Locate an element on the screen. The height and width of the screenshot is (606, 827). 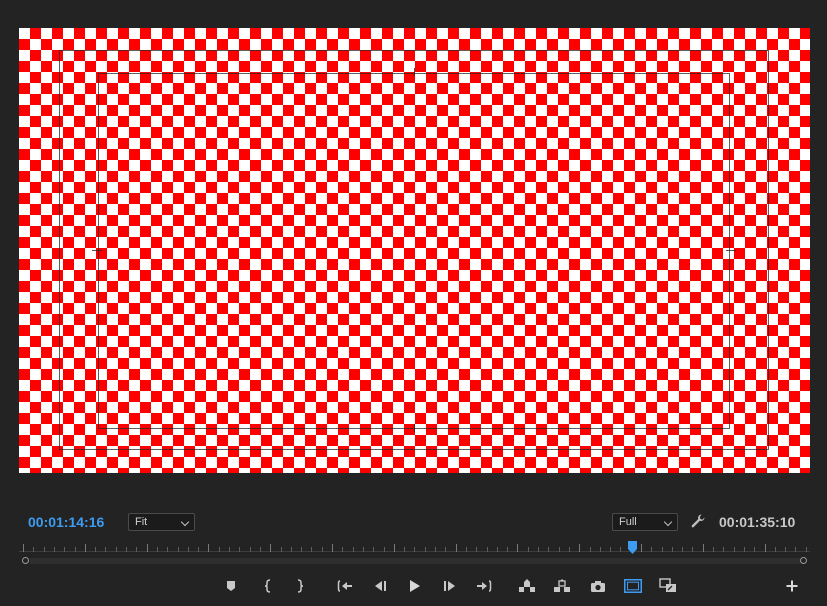
center-crosshair-bottom is located at coordinates (414, 428).